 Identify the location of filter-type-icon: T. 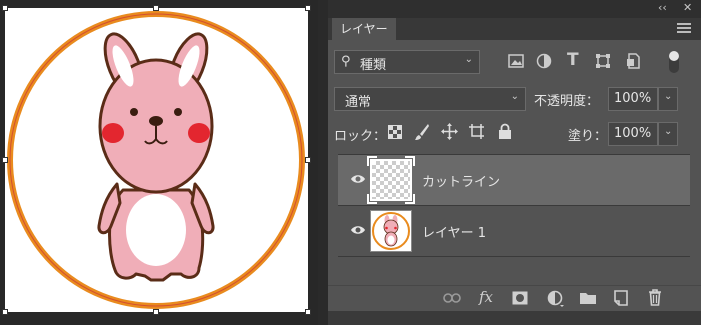
(573, 60).